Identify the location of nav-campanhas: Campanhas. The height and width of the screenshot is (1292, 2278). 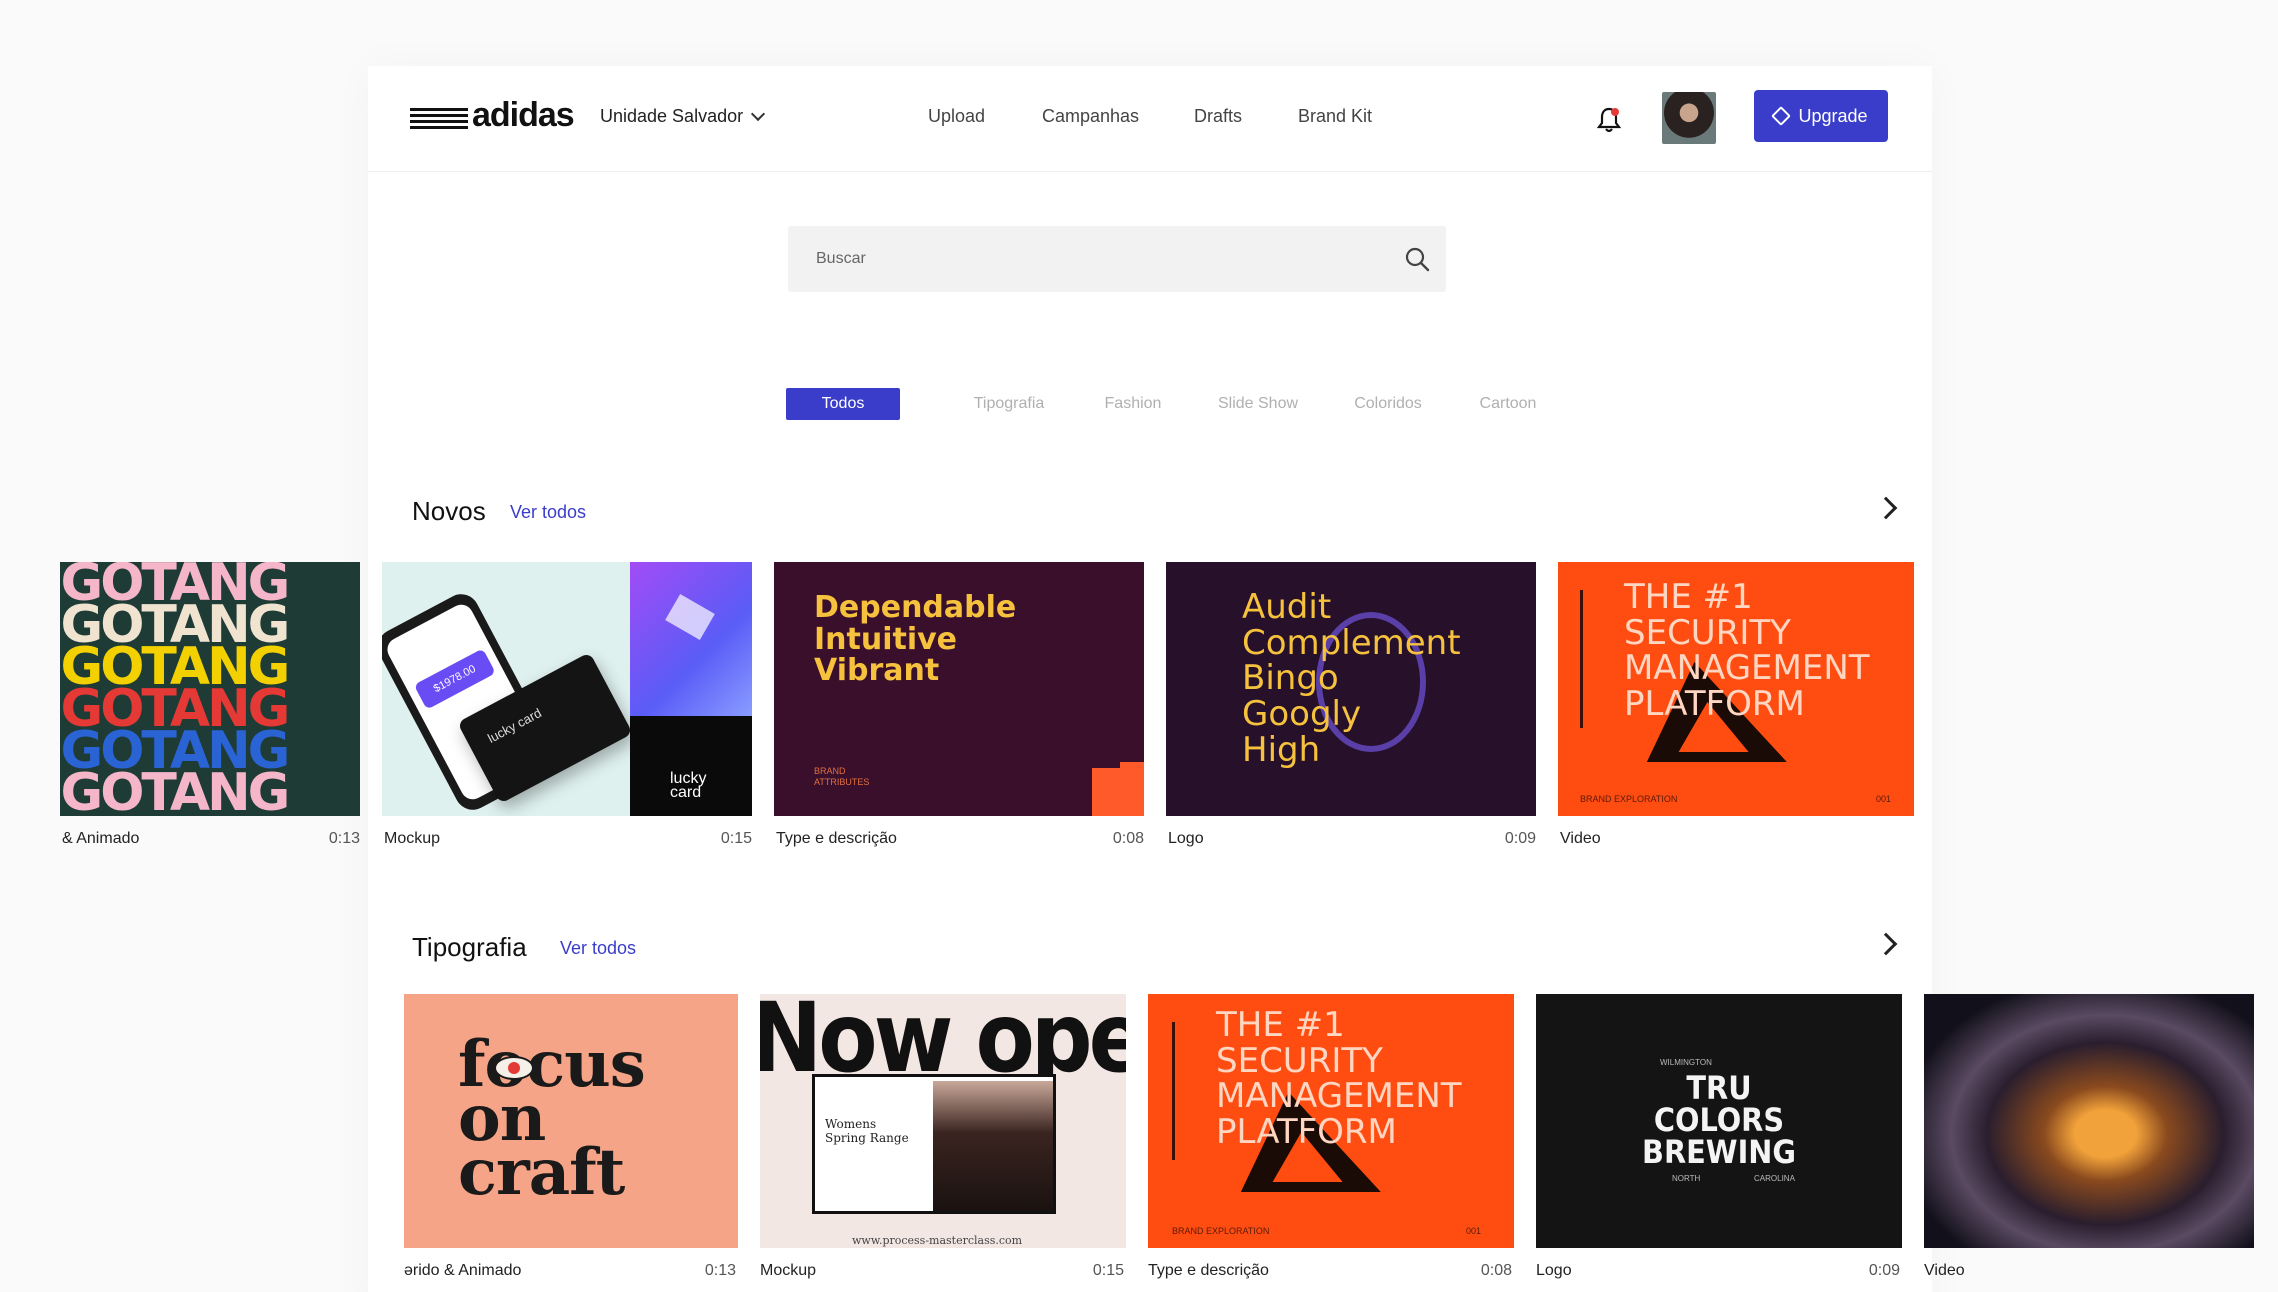
(1090, 116).